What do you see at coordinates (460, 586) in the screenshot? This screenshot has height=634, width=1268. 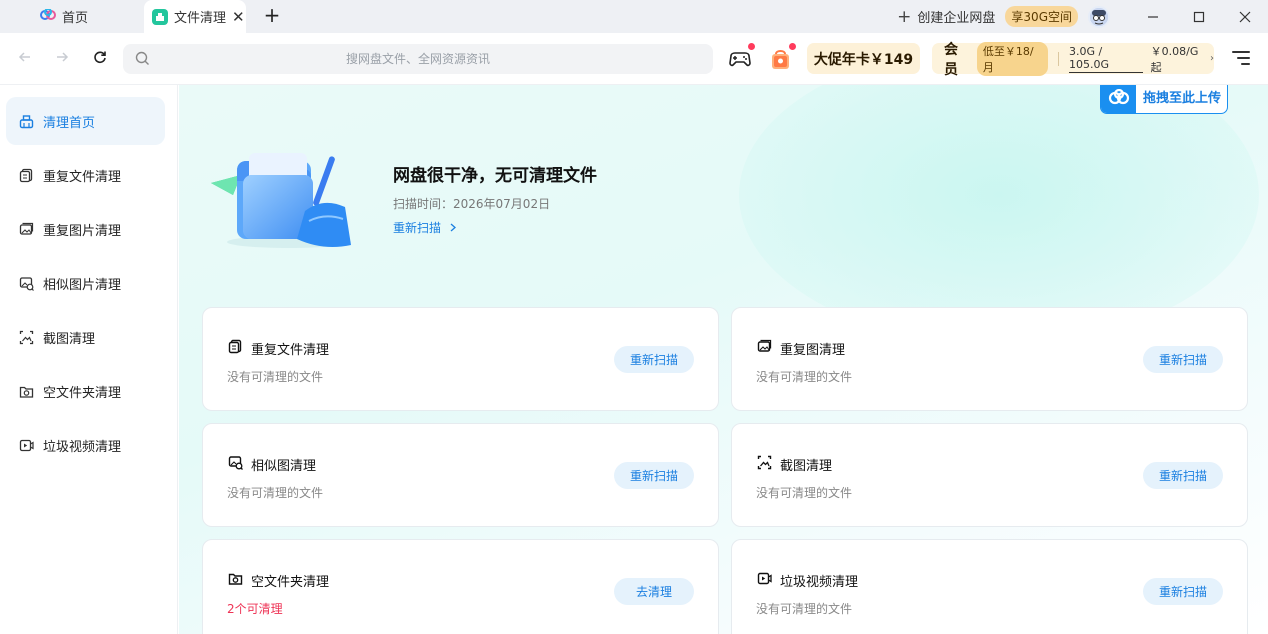 I see `card-empty-folders: 空文件夹清理 2个可清理 去清理` at bounding box center [460, 586].